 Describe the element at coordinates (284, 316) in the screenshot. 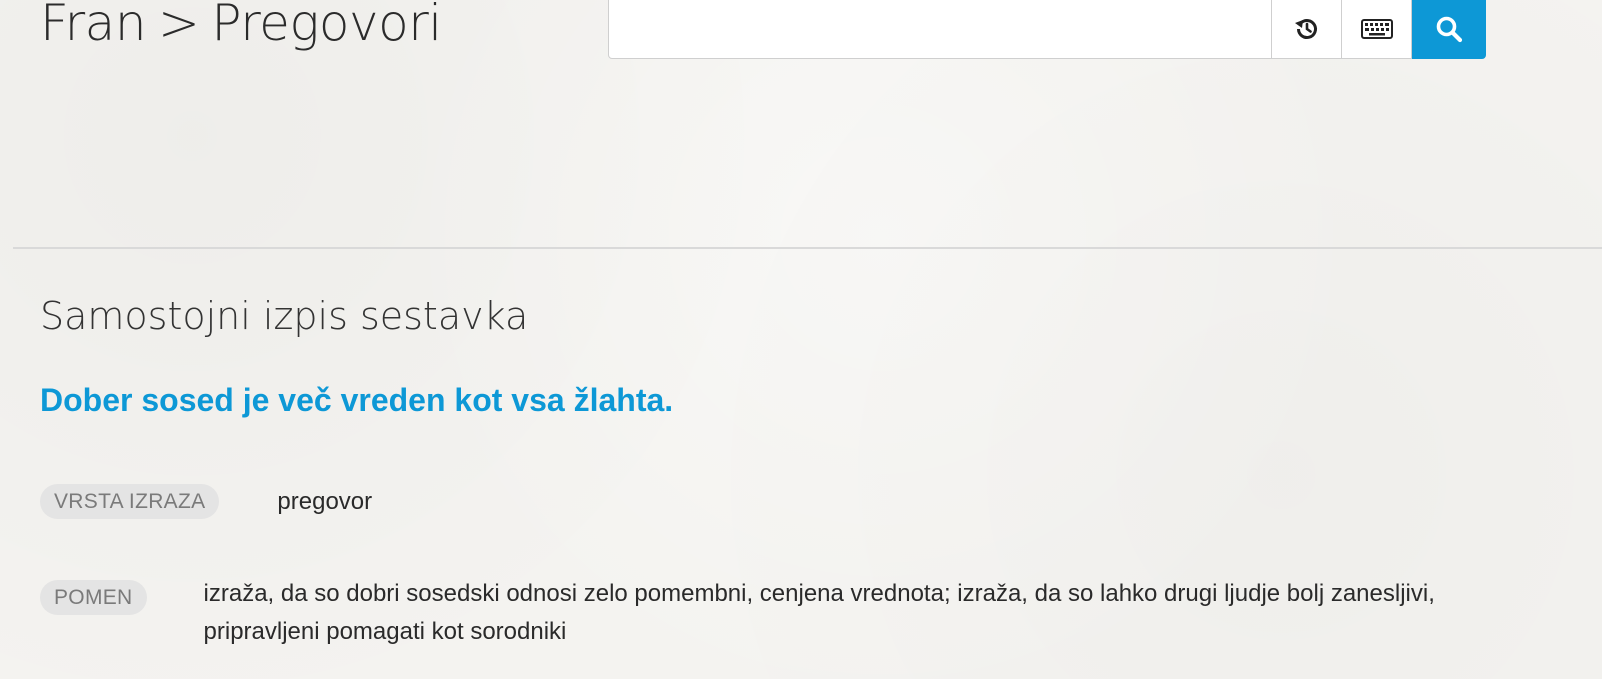

I see `section-title: Samostojni izpis sestavka` at that location.